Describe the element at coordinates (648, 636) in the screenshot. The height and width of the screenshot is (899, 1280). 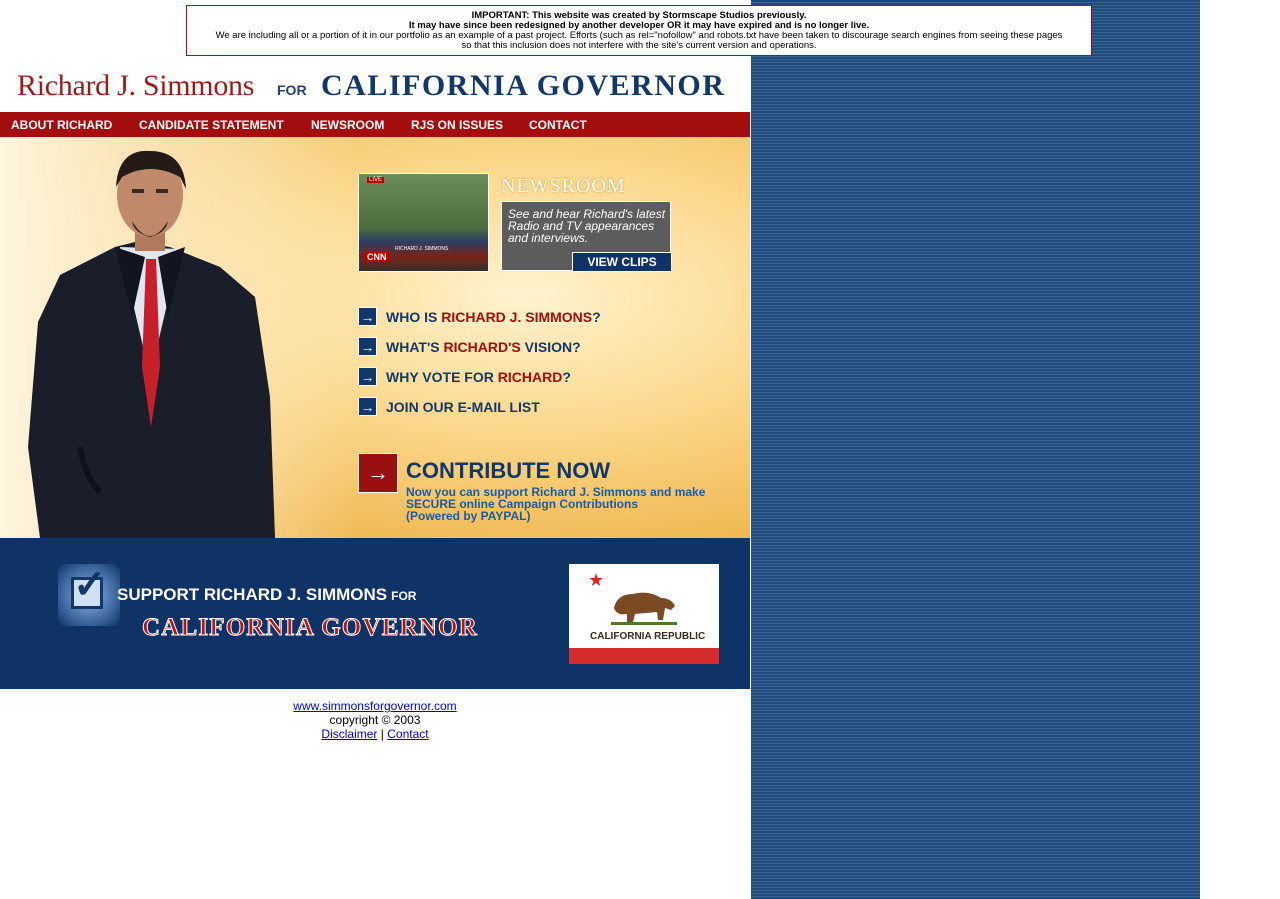
I see `flag-text: CALIFORNIA REPUBLIC` at that location.